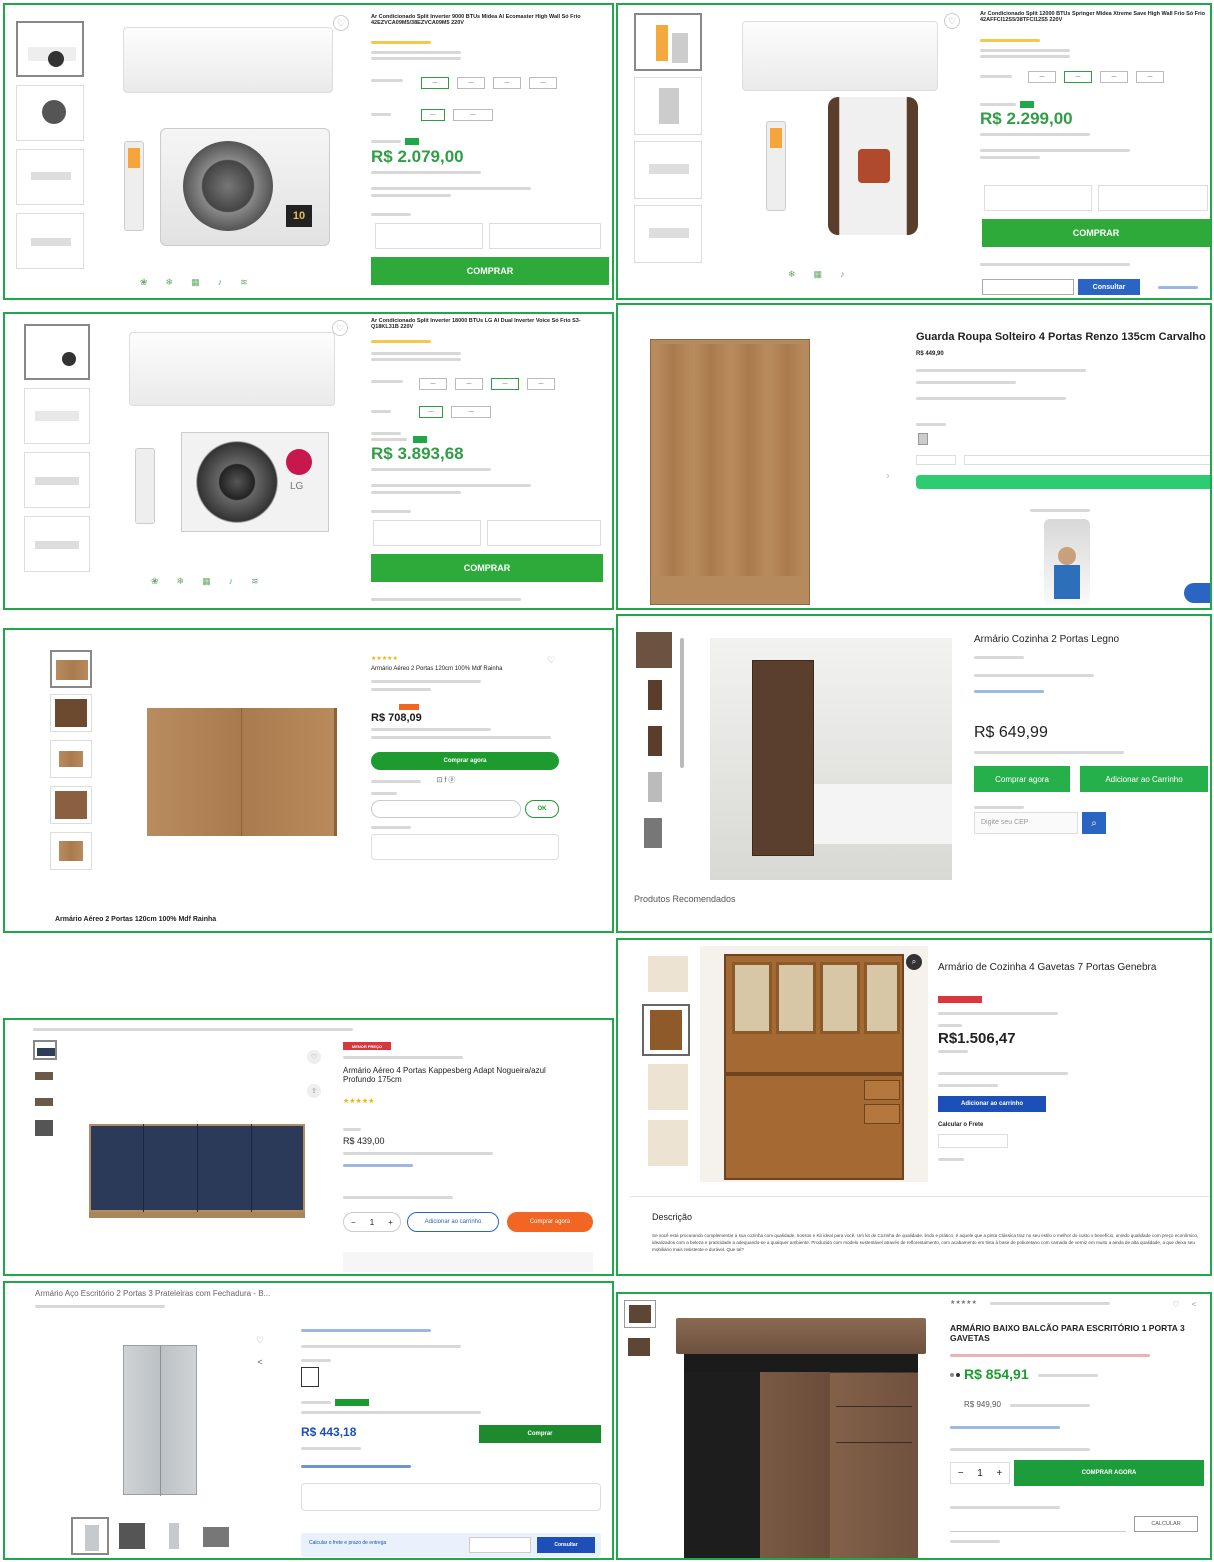 Image resolution: width=1214 pixels, height=1562 pixels. What do you see at coordinates (1063, 482) in the screenshot?
I see `buy-button` at bounding box center [1063, 482].